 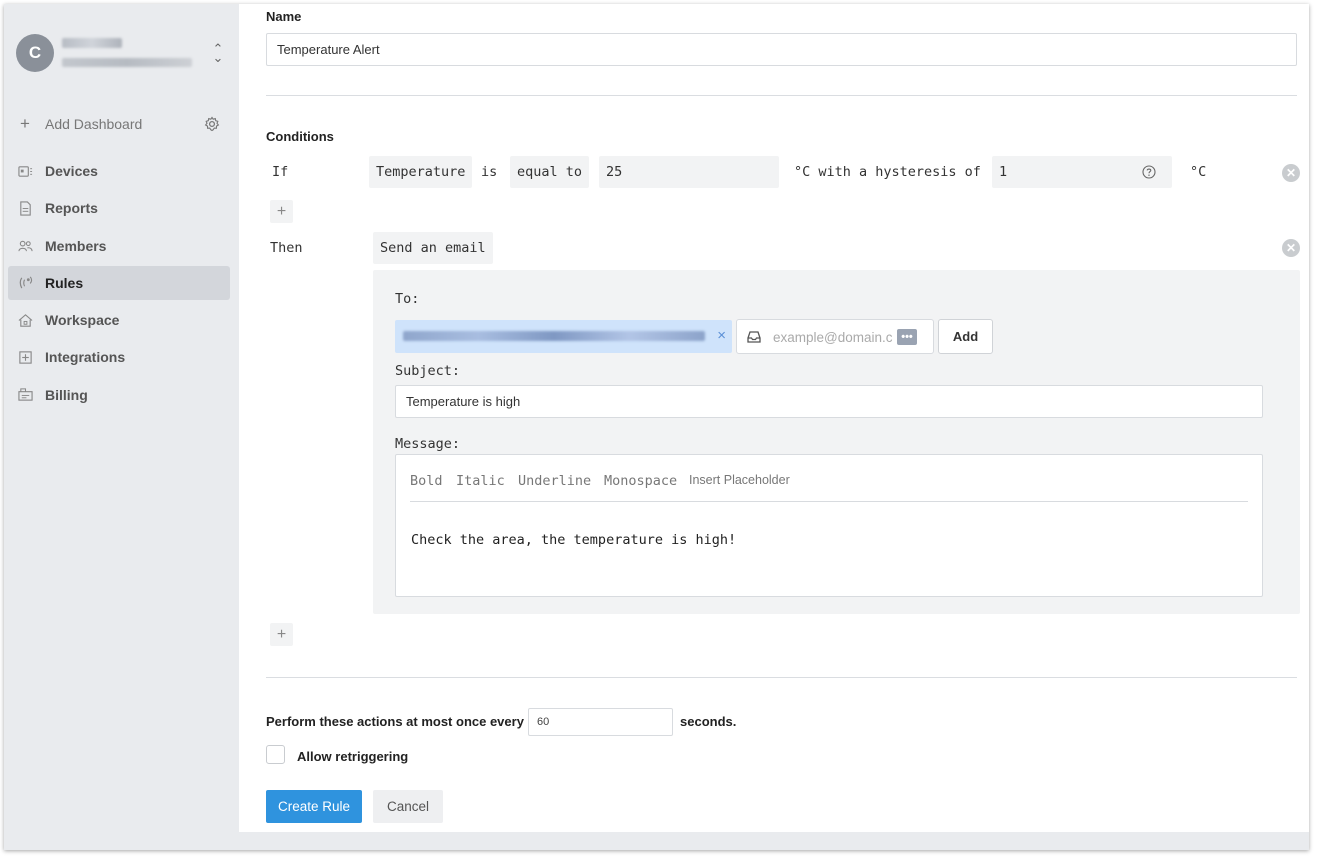 I want to click on recipient-email-field: •••, so click(x=835, y=336).